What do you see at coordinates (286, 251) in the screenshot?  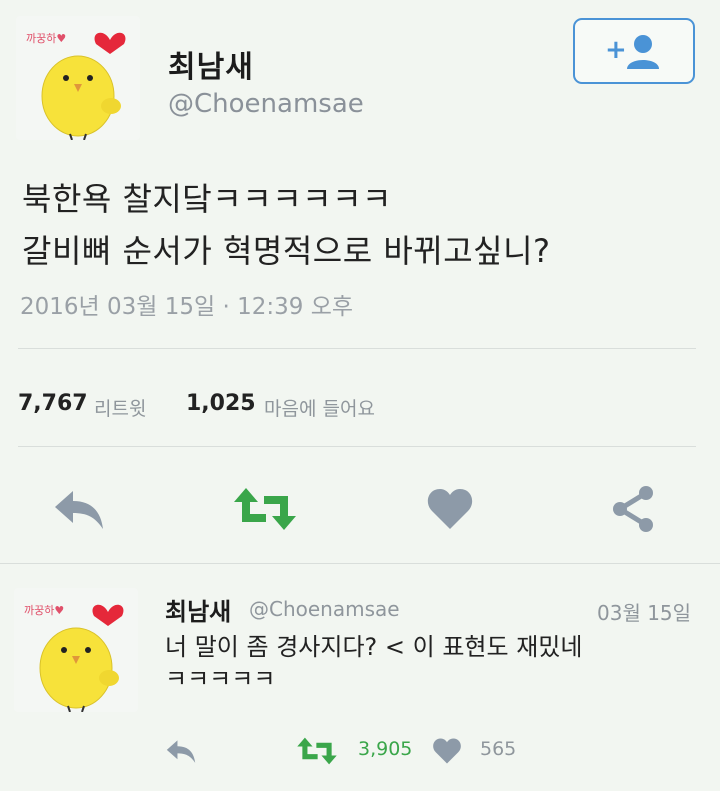 I see `tweet-text-line-2: 갈비뼈 순서가 혁명적으로 바뀌고싶니?` at bounding box center [286, 251].